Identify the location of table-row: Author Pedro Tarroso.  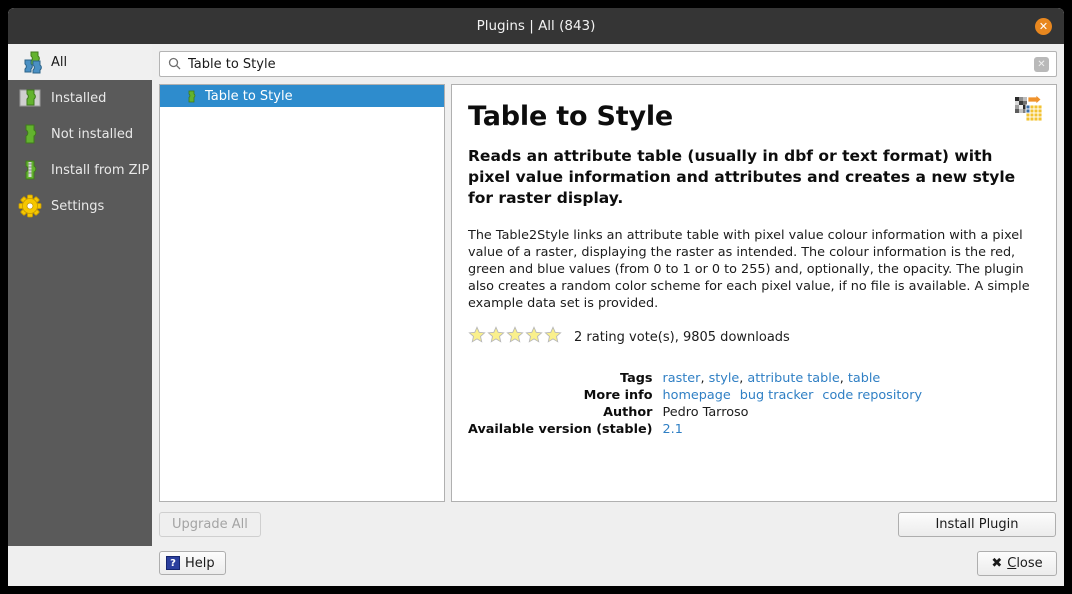
(695, 412).